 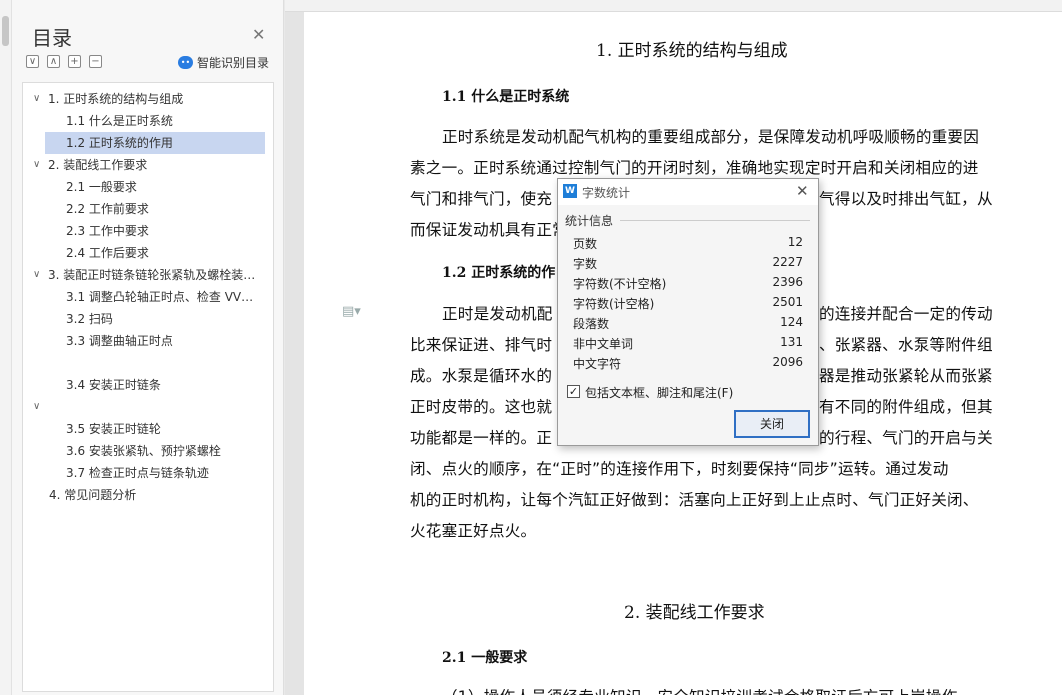 What do you see at coordinates (791, 342) in the screenshot?
I see `stat-value: 131` at bounding box center [791, 342].